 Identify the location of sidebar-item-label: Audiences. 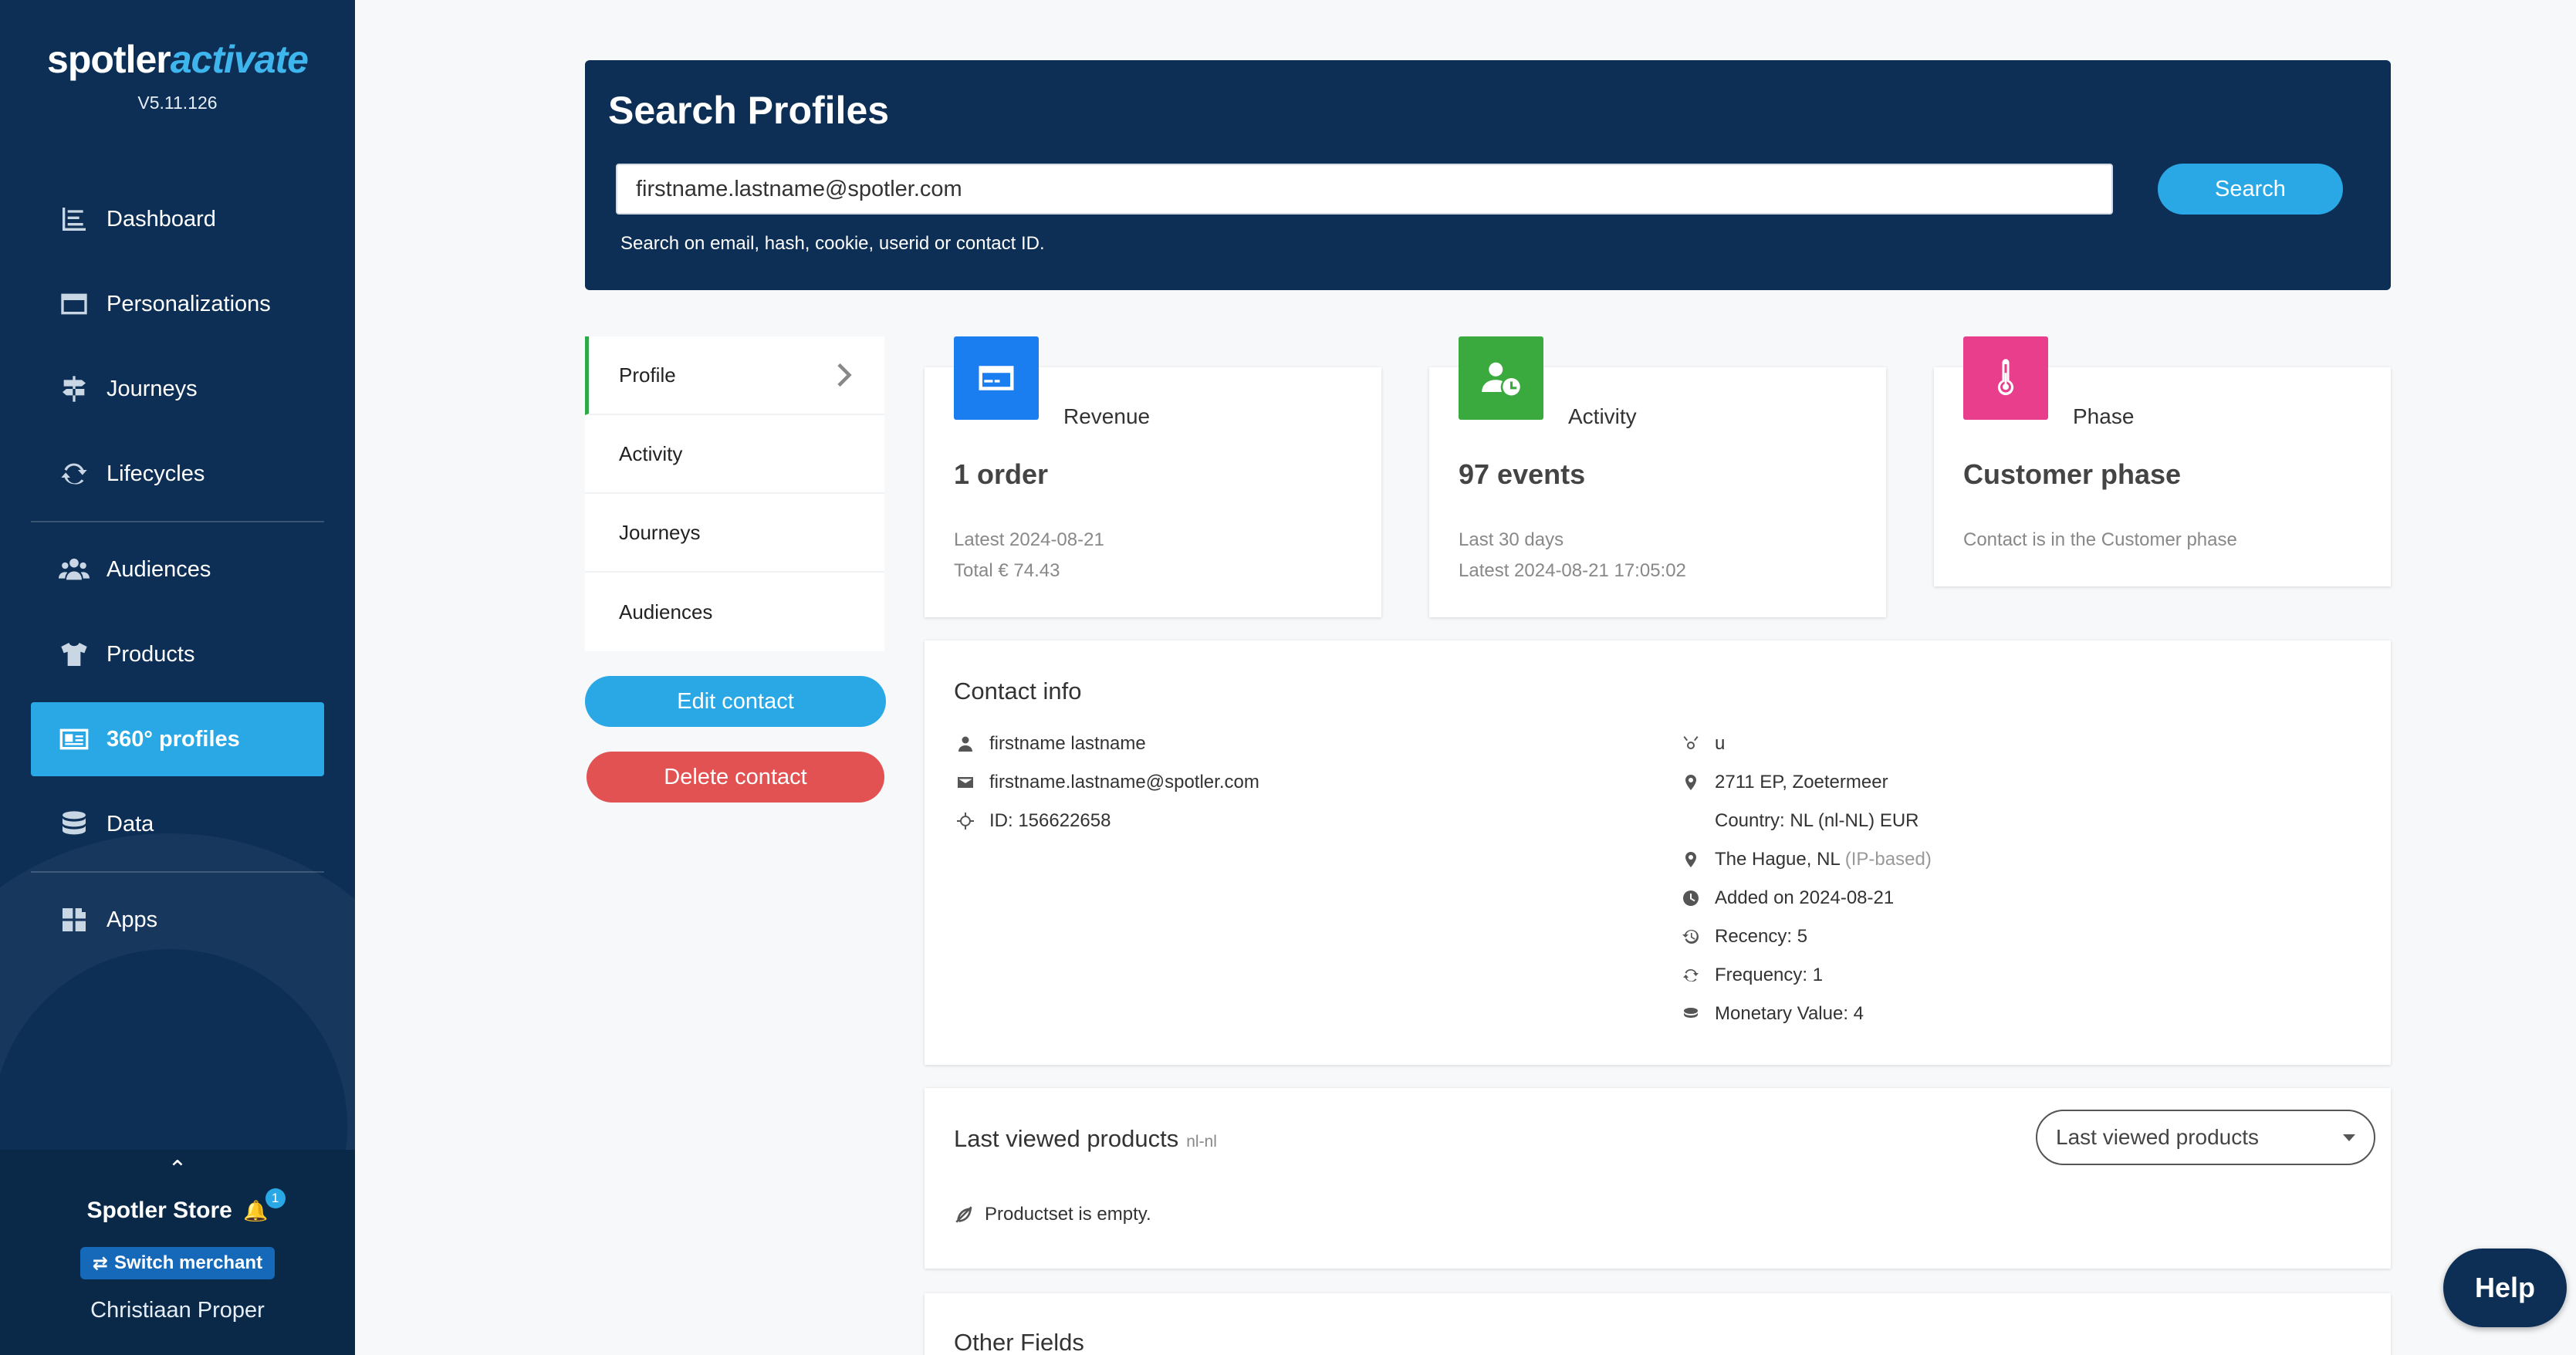
(158, 569).